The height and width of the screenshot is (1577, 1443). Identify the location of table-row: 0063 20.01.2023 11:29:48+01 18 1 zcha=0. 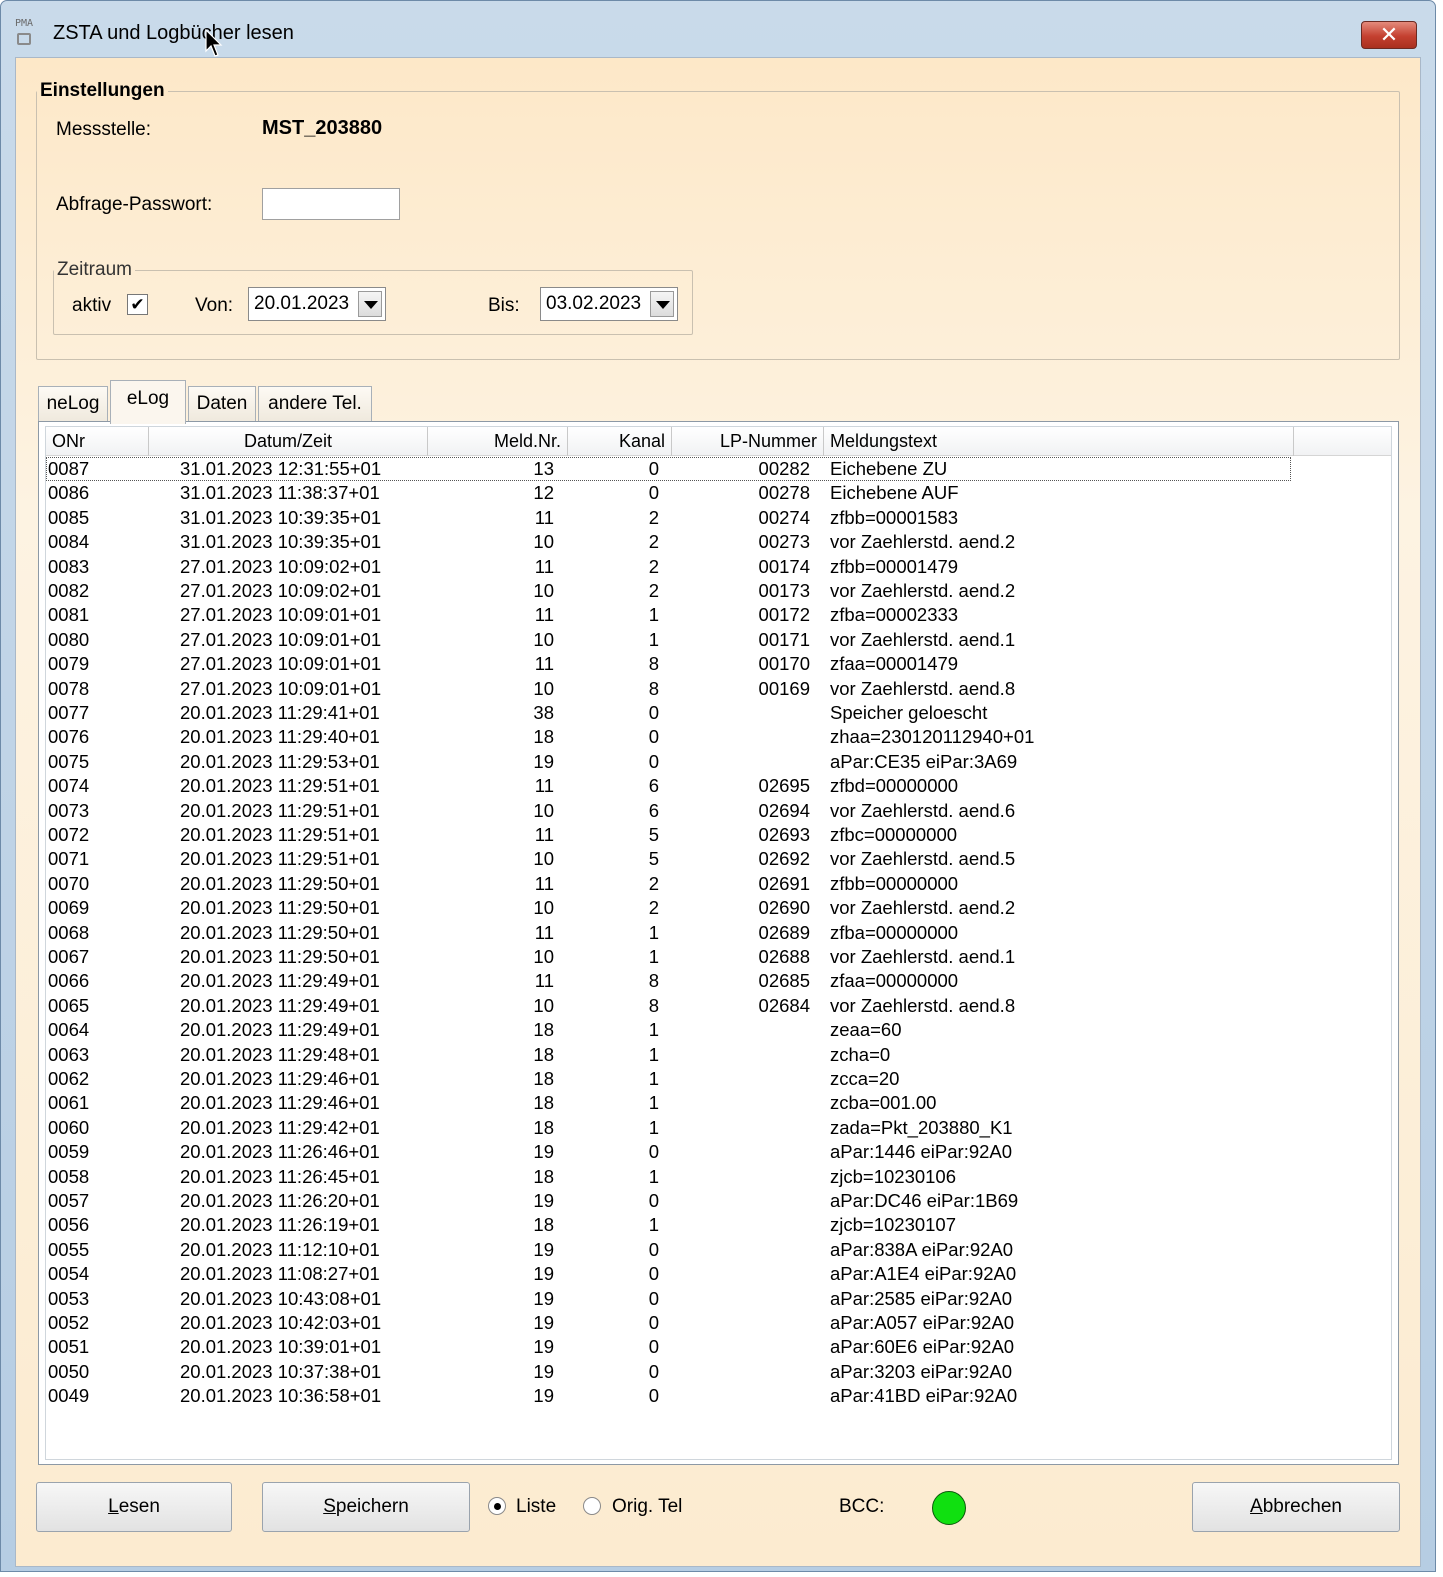
(668, 1055).